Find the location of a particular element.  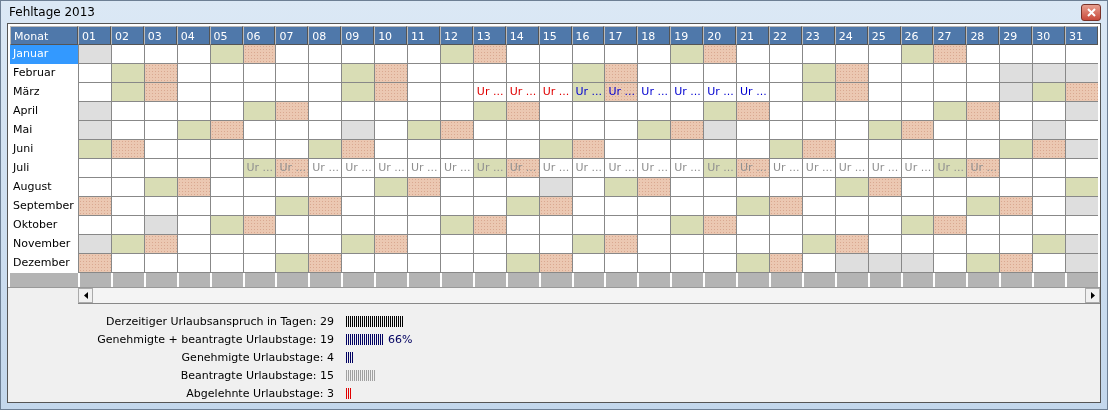

column-header: 14 is located at coordinates (522, 35).